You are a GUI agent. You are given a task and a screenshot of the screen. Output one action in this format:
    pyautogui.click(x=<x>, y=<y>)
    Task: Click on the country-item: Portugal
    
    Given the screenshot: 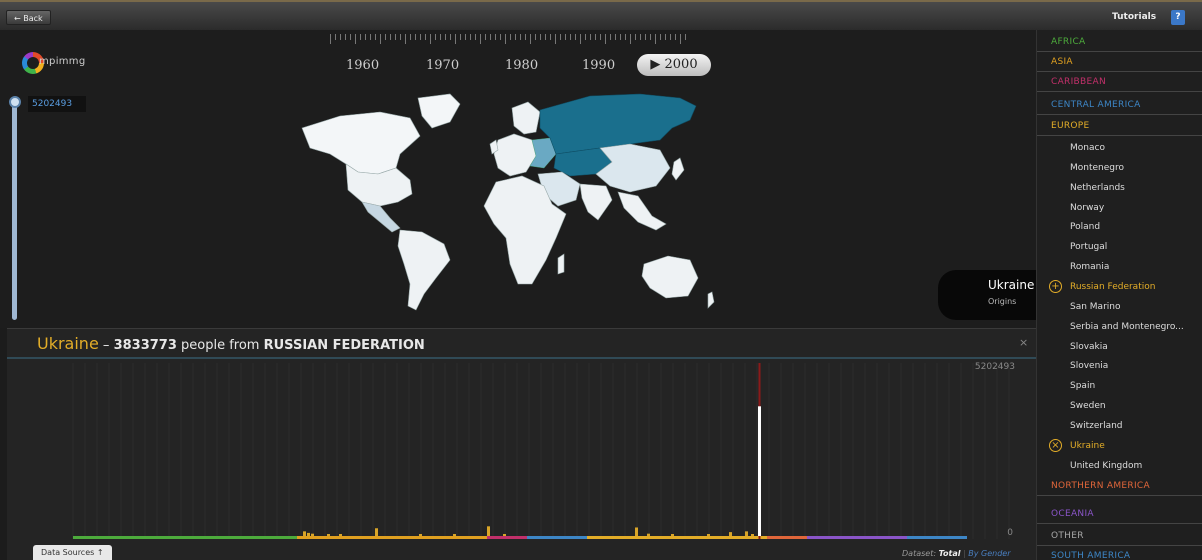 What is the action you would take?
    pyautogui.click(x=1088, y=247)
    